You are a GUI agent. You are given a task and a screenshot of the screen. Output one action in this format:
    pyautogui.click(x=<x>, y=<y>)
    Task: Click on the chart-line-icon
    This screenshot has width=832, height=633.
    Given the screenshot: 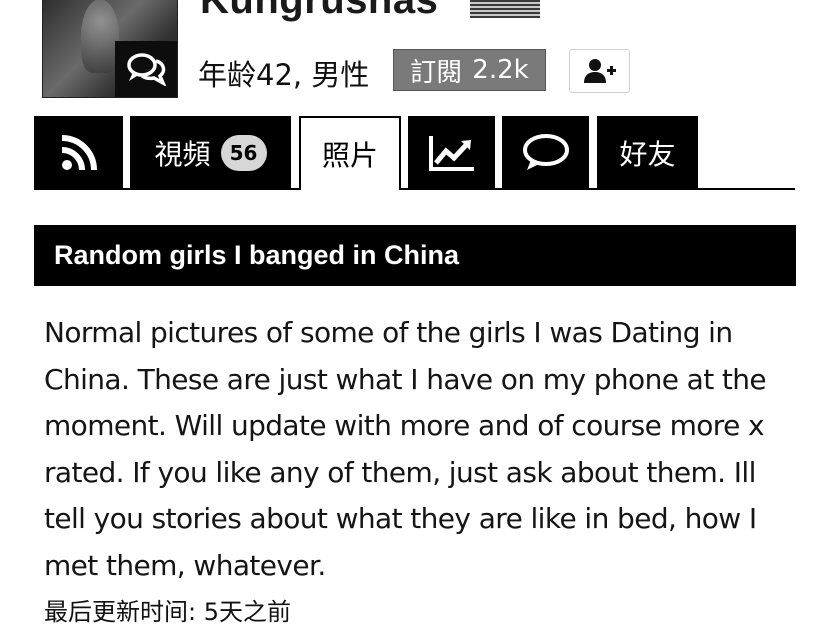 What is the action you would take?
    pyautogui.click(x=451, y=153)
    